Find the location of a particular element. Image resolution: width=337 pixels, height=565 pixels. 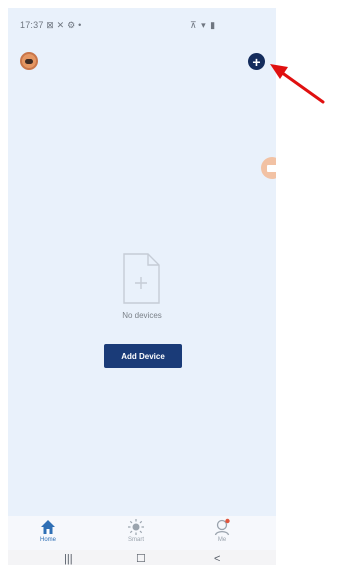

status-bar: 17:37 ⊠ ✕ ⚙ • ⊼ ▾ ▮ is located at coordinates (142, 26).